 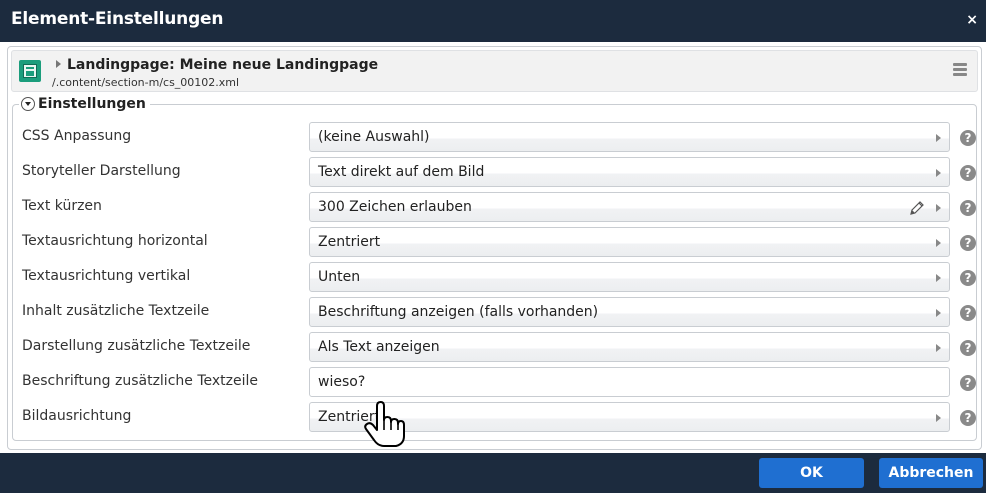 I want to click on css-anpassung-select: (keine Auswahl), so click(x=629, y=137).